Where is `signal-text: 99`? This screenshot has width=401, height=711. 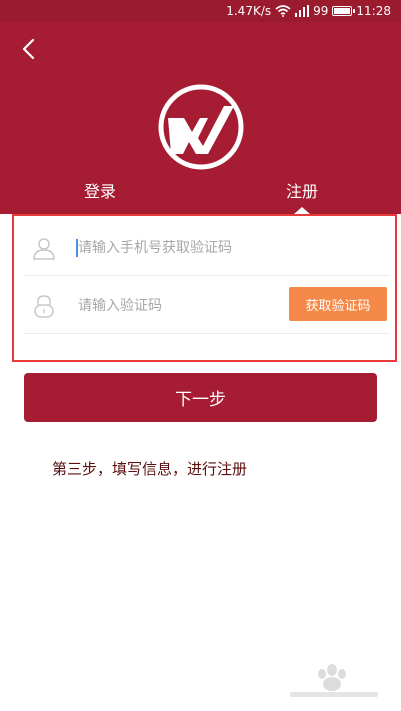
signal-text: 99 is located at coordinates (321, 11).